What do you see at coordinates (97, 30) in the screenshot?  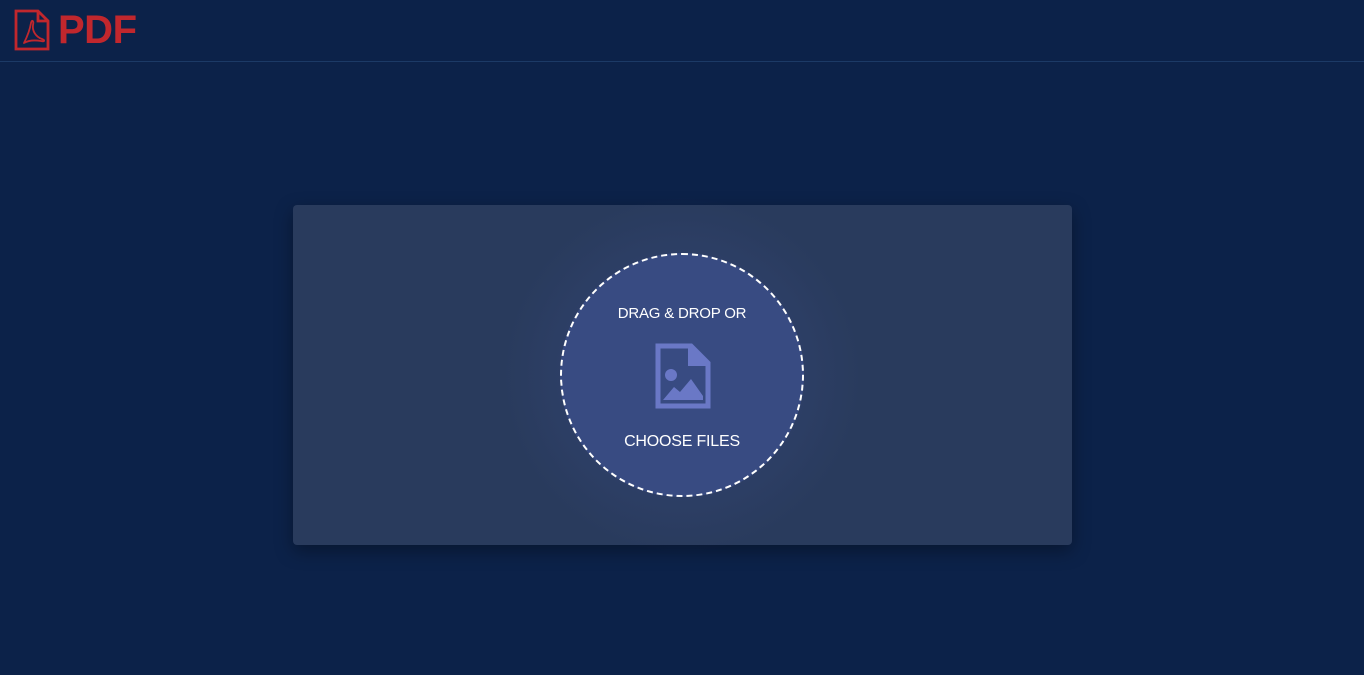 I see `logo-text: PDF` at bounding box center [97, 30].